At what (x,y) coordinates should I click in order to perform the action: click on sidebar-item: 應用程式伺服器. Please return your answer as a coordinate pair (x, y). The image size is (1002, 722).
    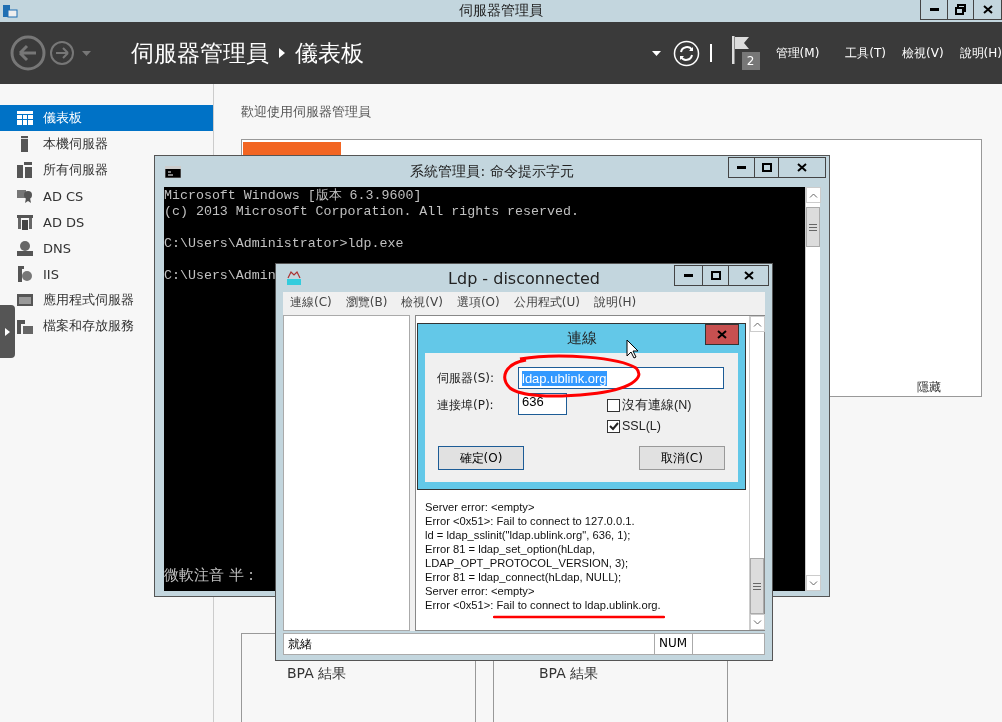
    Looking at the image, I should click on (76, 300).